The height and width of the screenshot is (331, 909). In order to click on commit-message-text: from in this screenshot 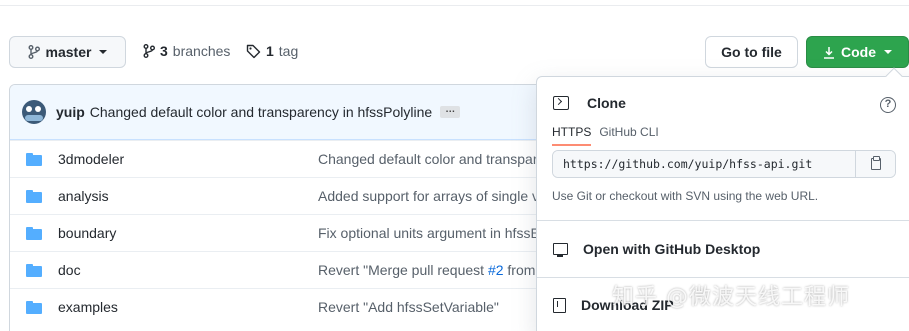, I will do `click(519, 270)`.